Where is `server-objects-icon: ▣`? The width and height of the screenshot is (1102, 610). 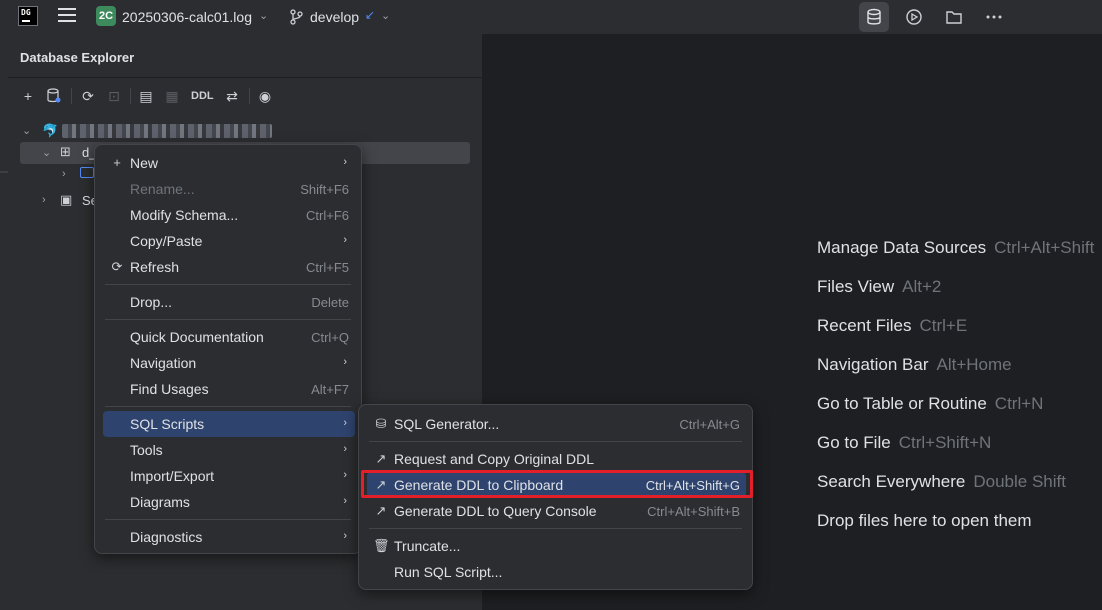
server-objects-icon: ▣ is located at coordinates (66, 199).